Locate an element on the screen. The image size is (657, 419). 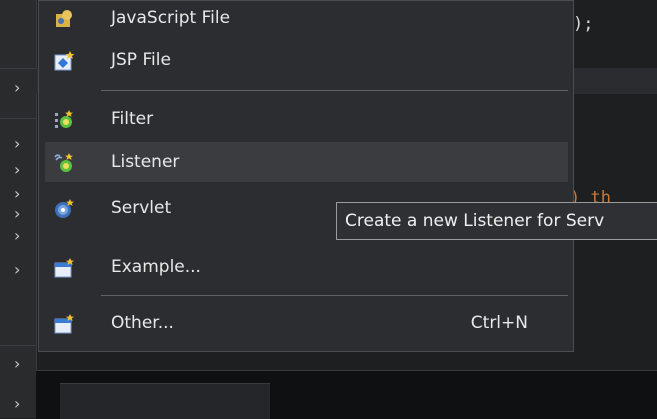
menu-item-javascript-file: JavaScript File is located at coordinates (306, 19).